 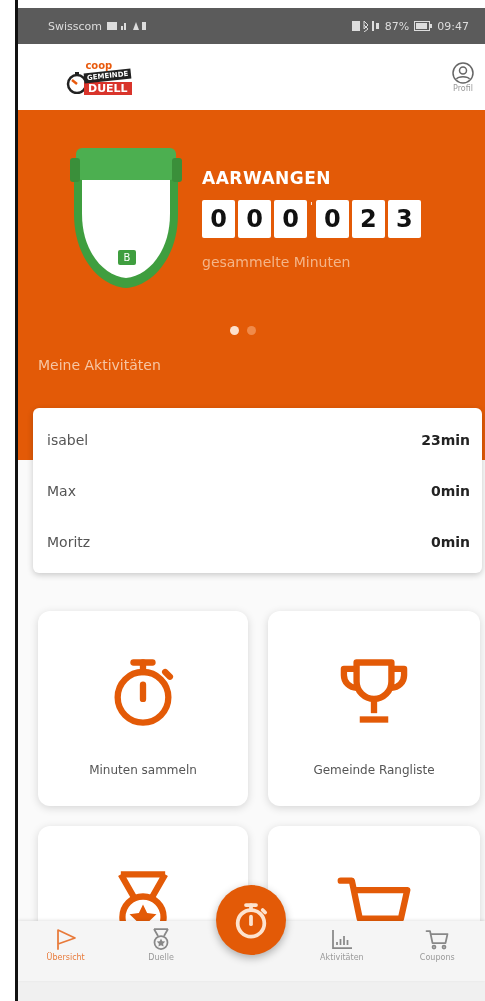 What do you see at coordinates (423, 26) in the screenshot?
I see `battery-icon` at bounding box center [423, 26].